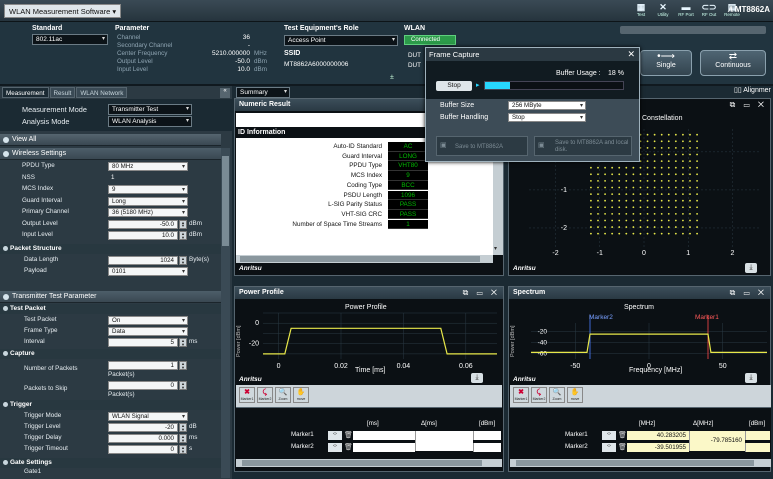  What do you see at coordinates (150, 121) in the screenshot?
I see `analysis-mode-select: WLAN Analysis` at bounding box center [150, 121].